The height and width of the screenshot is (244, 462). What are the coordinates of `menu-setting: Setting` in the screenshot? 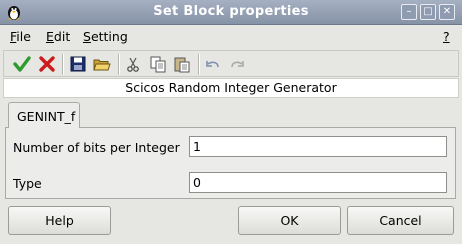 It's located at (105, 36).